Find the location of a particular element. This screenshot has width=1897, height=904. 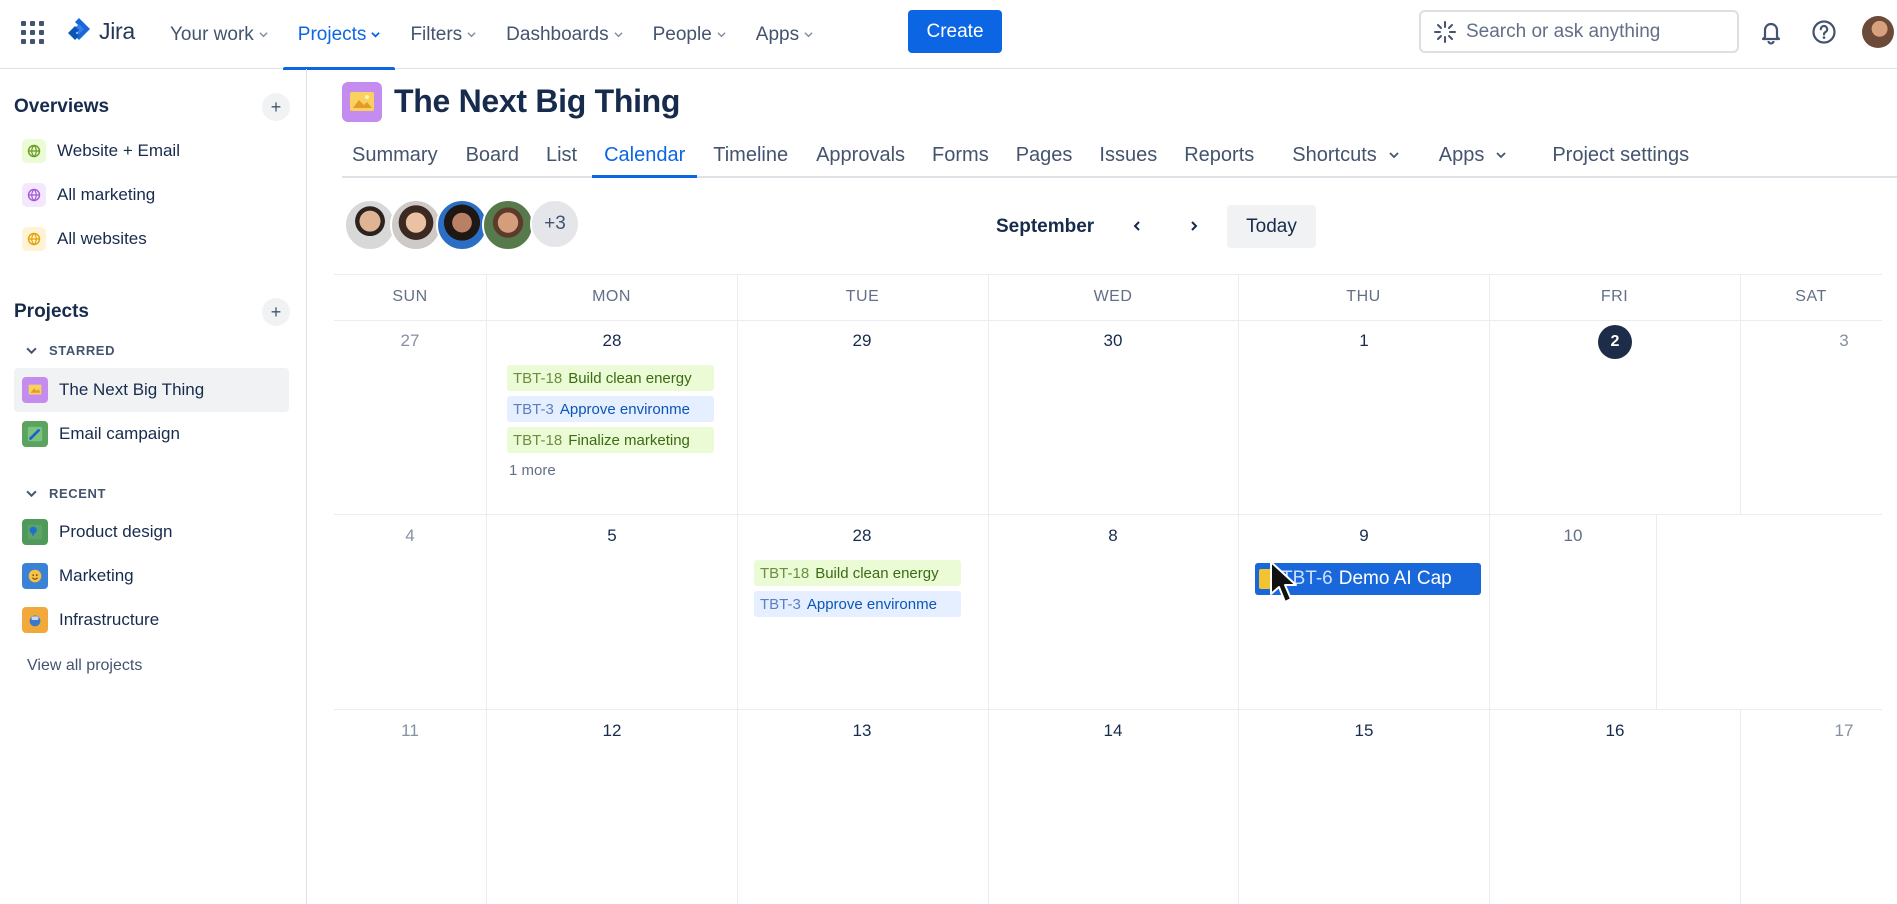

sidebar-item-label: Infrastructure is located at coordinates (109, 619).